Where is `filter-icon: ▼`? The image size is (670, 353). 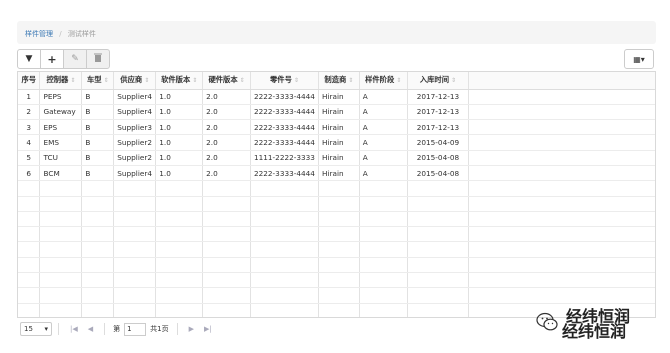 filter-icon: ▼ is located at coordinates (29, 59).